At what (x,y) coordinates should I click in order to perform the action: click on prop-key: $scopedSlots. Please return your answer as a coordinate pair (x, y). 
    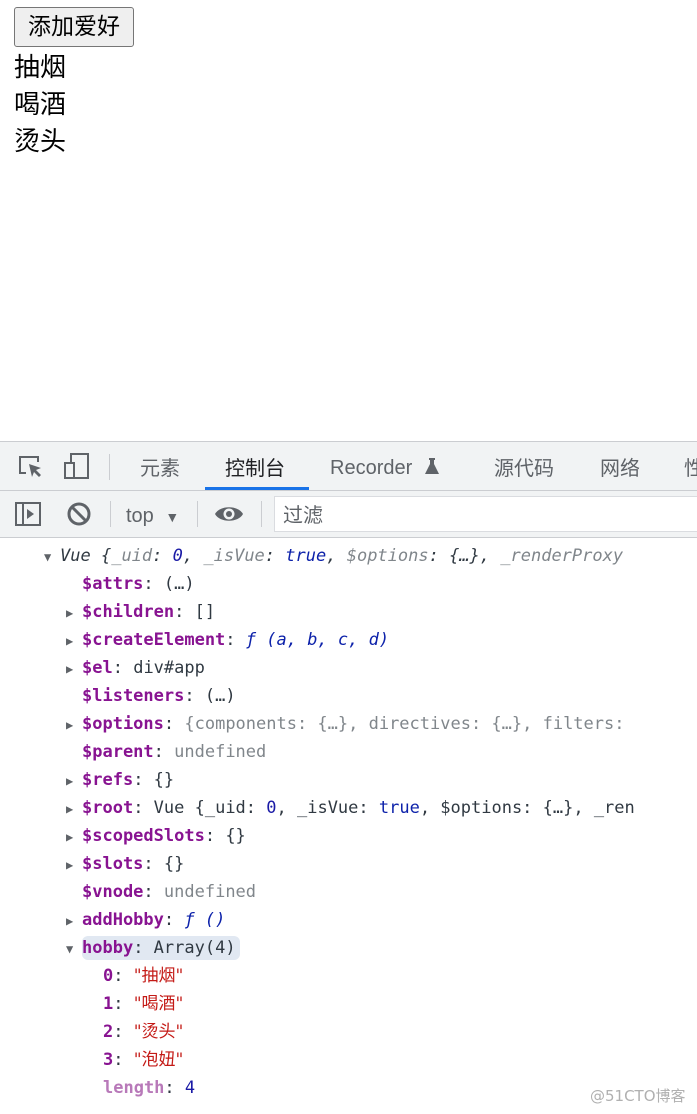
    Looking at the image, I should click on (143, 836).